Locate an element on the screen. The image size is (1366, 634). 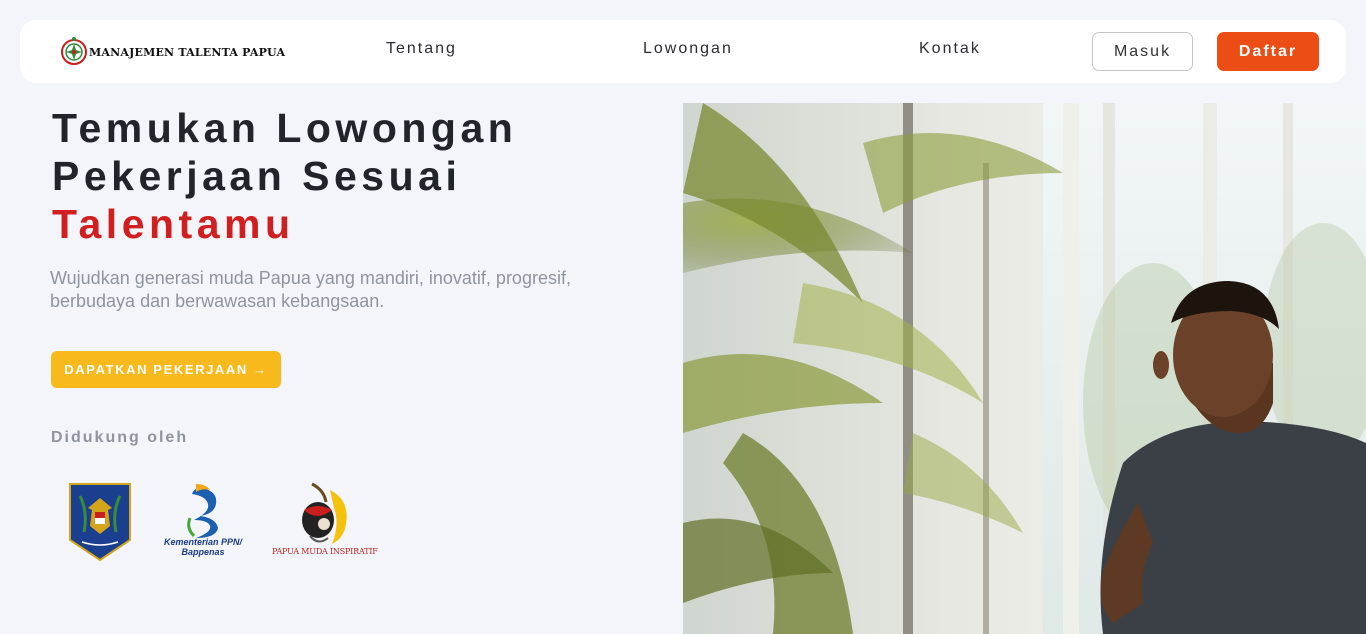
hero-title-line-1: Temukan Lowongan is located at coordinates (285, 128).